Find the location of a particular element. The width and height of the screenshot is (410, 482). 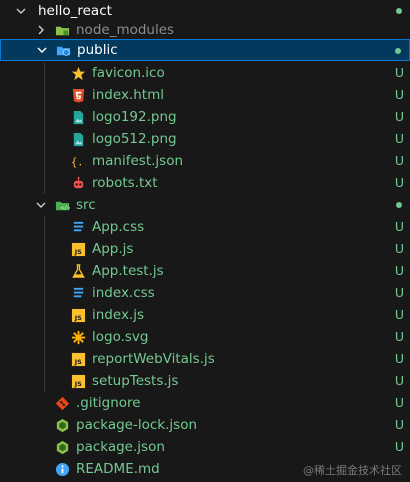

folder-label: public is located at coordinates (97, 50).